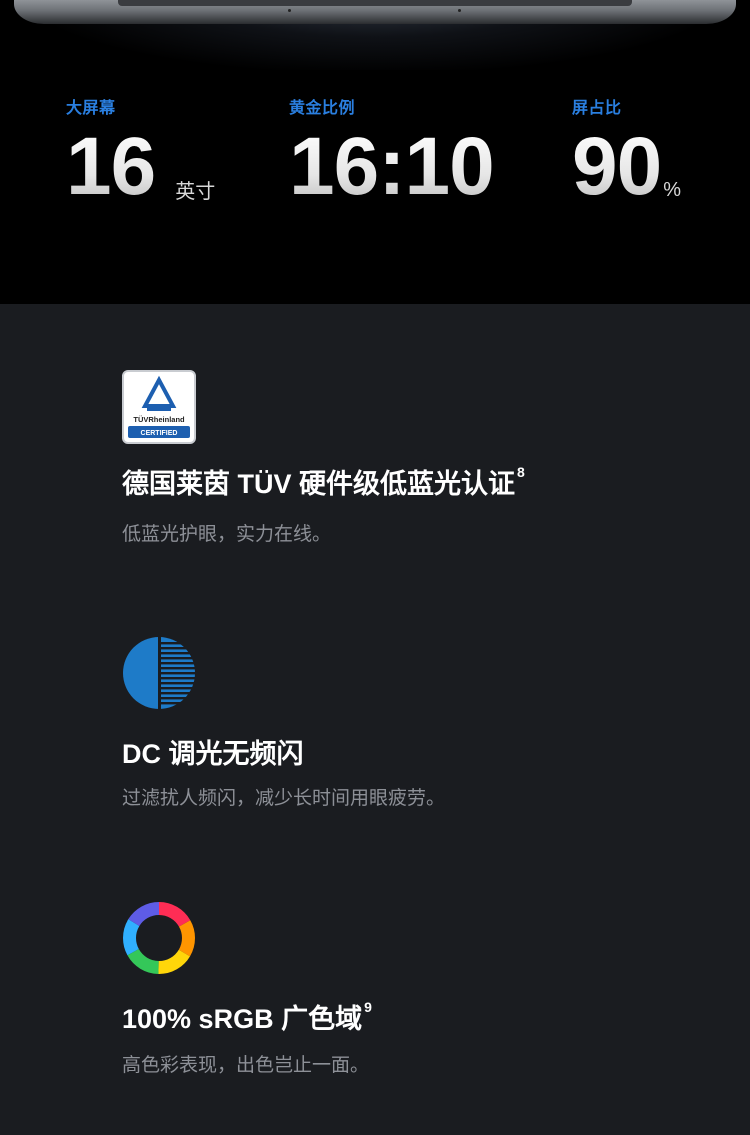  What do you see at coordinates (284, 798) in the screenshot?
I see `feature-description: 过滤扰人频闪，减少长时间用眼疲劳。` at bounding box center [284, 798].